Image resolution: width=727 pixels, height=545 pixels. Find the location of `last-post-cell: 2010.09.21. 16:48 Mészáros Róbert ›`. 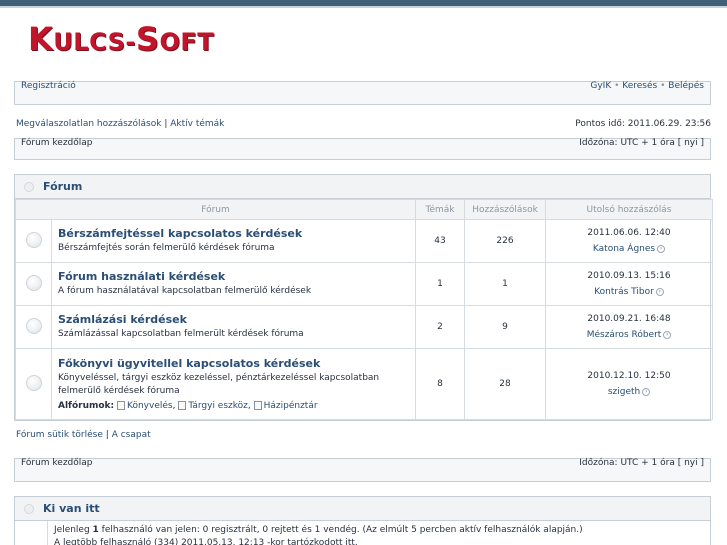

last-post-cell: 2010.09.21. 16:48 Mészáros Róbert › is located at coordinates (629, 327).